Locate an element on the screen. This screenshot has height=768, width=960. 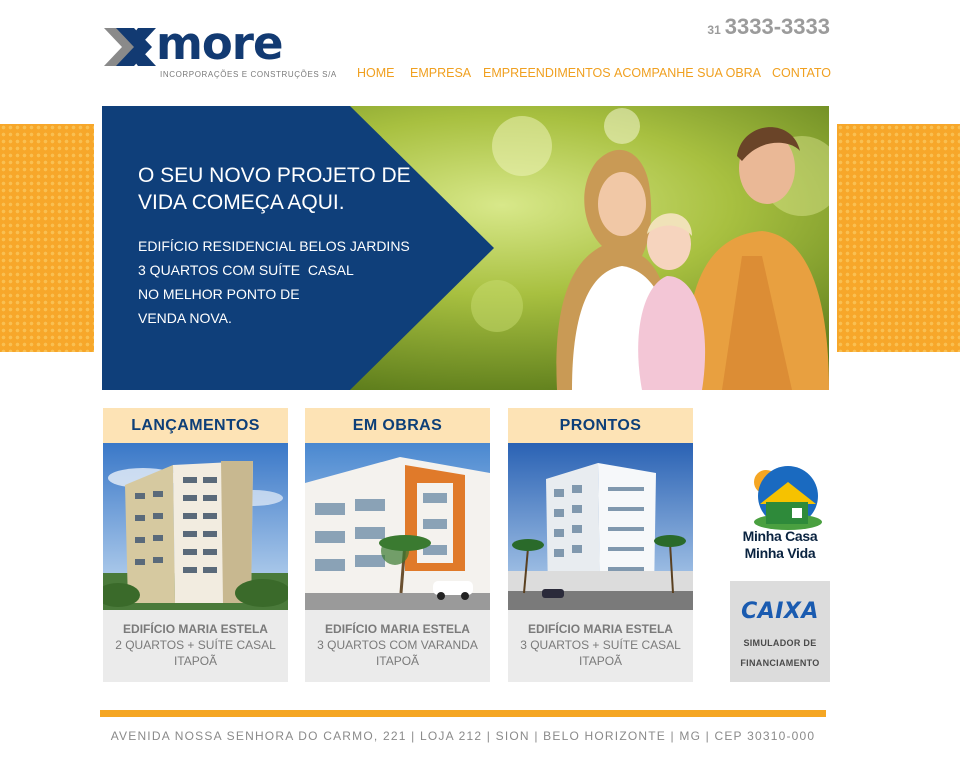
nav-empresa: EMPRESA is located at coordinates (440, 73).